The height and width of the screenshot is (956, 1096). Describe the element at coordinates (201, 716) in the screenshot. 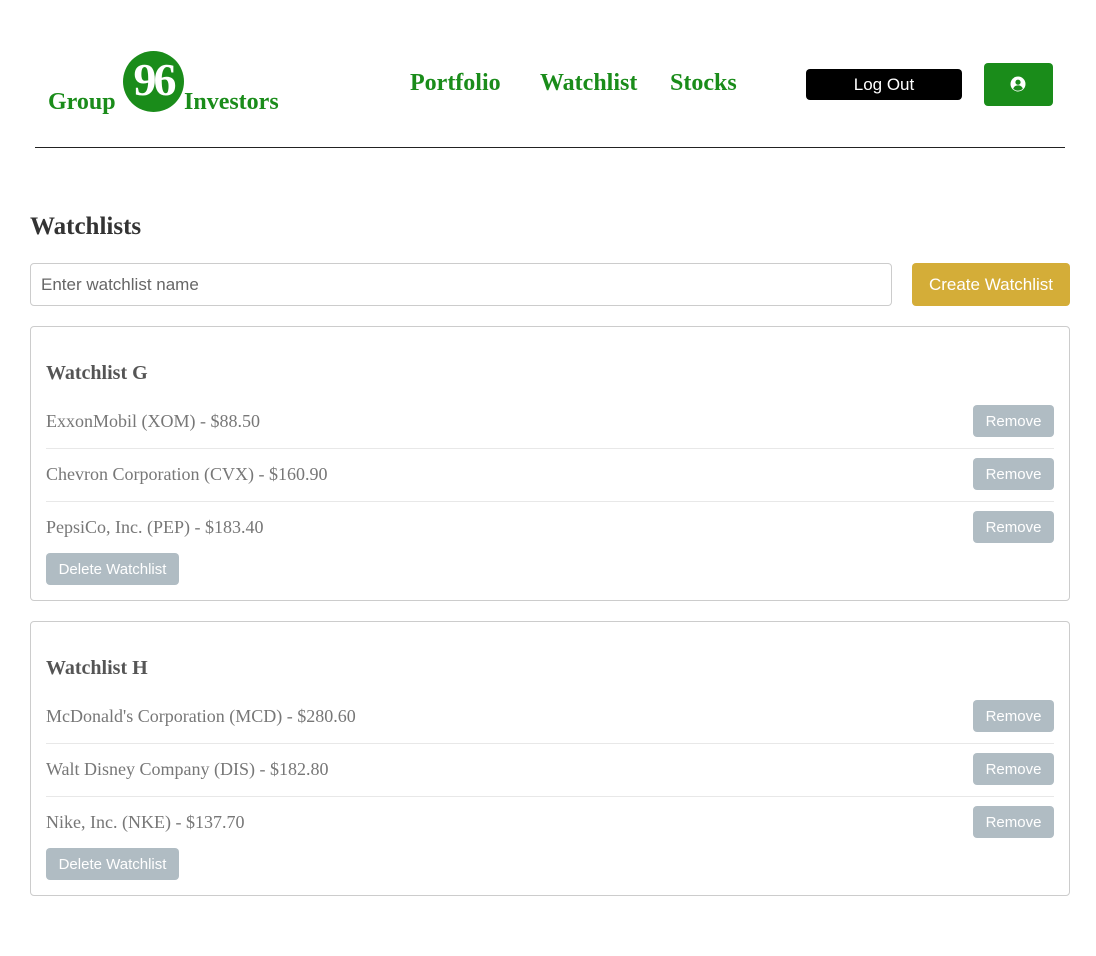

I see `stock-label: McDonald's Corporation (MCD) - $280.60` at that location.